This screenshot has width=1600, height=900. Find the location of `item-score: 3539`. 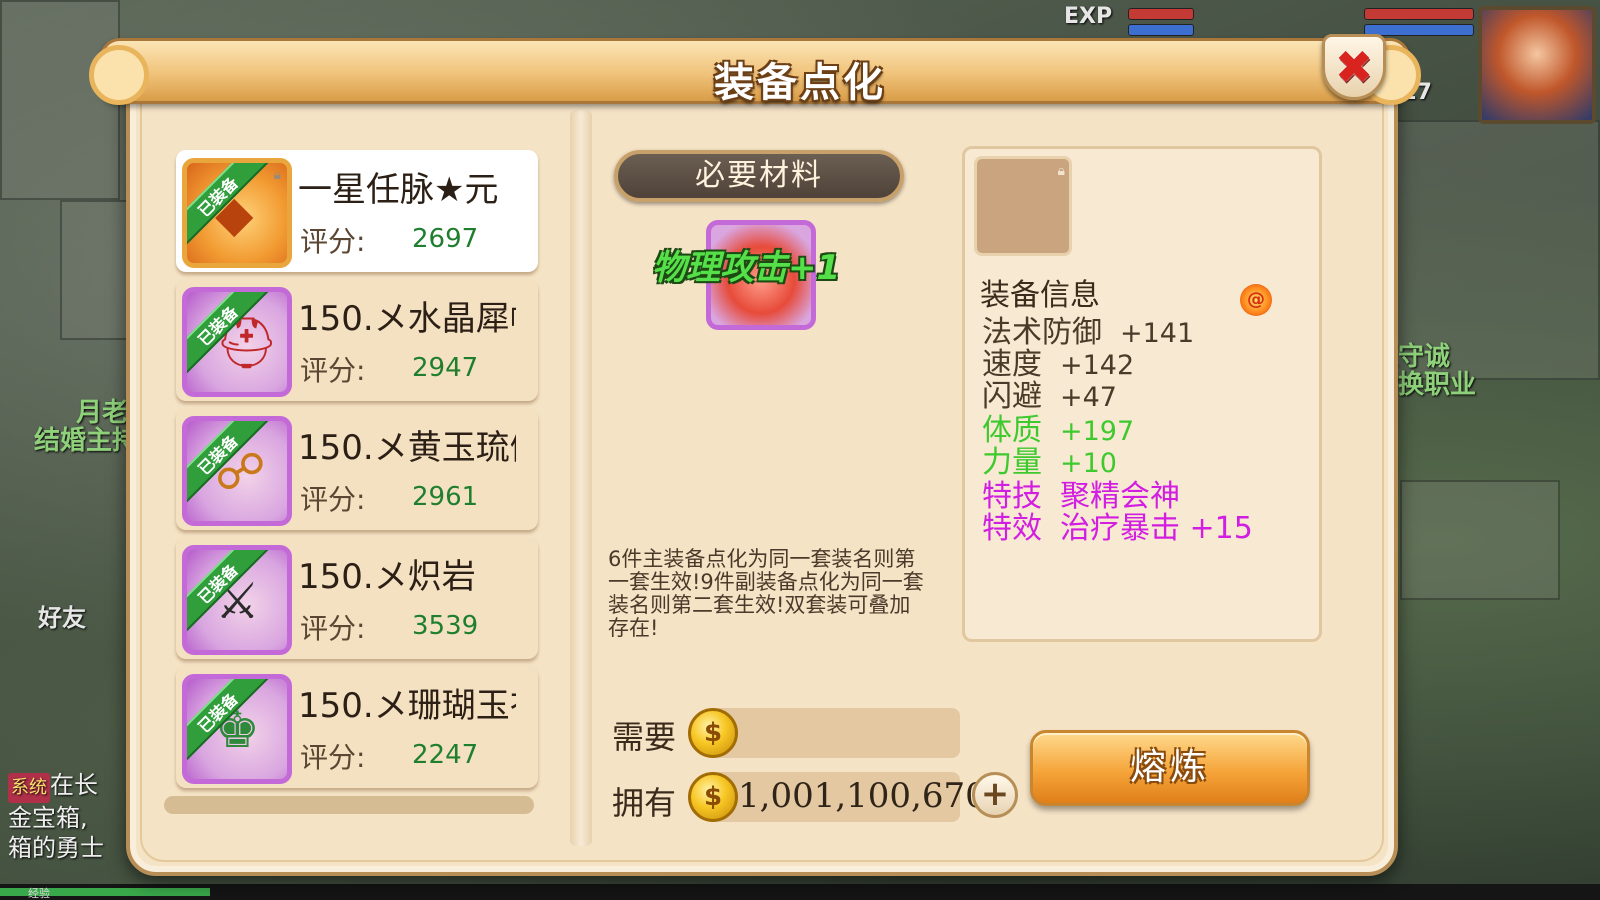

item-score: 3539 is located at coordinates (445, 626).